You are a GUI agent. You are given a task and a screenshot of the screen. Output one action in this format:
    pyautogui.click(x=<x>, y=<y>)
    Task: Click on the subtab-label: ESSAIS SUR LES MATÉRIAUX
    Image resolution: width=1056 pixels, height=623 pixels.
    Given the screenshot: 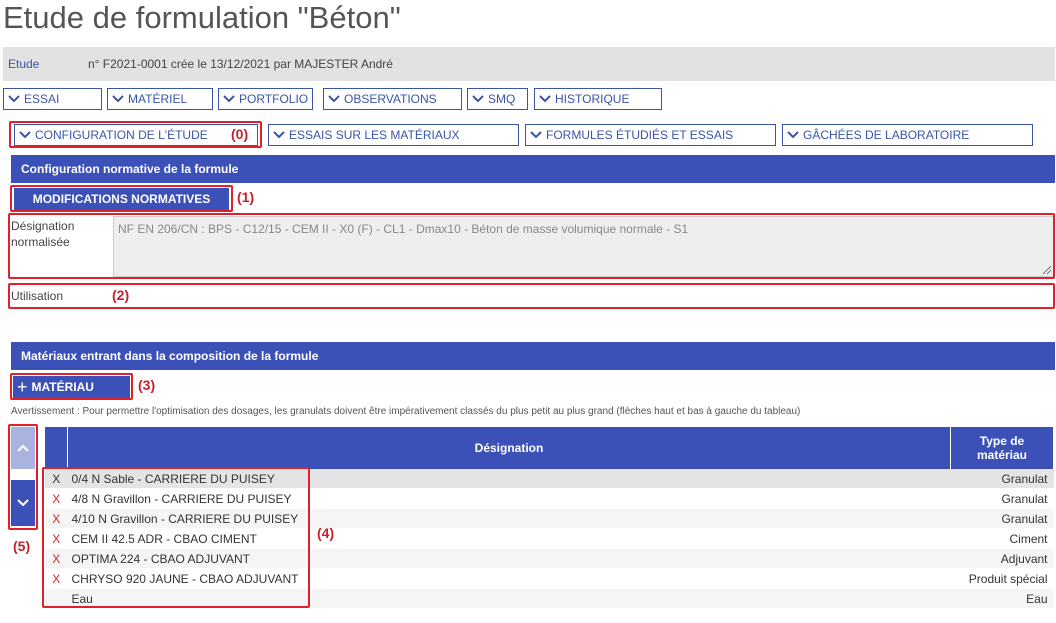 What is the action you would take?
    pyautogui.click(x=374, y=135)
    